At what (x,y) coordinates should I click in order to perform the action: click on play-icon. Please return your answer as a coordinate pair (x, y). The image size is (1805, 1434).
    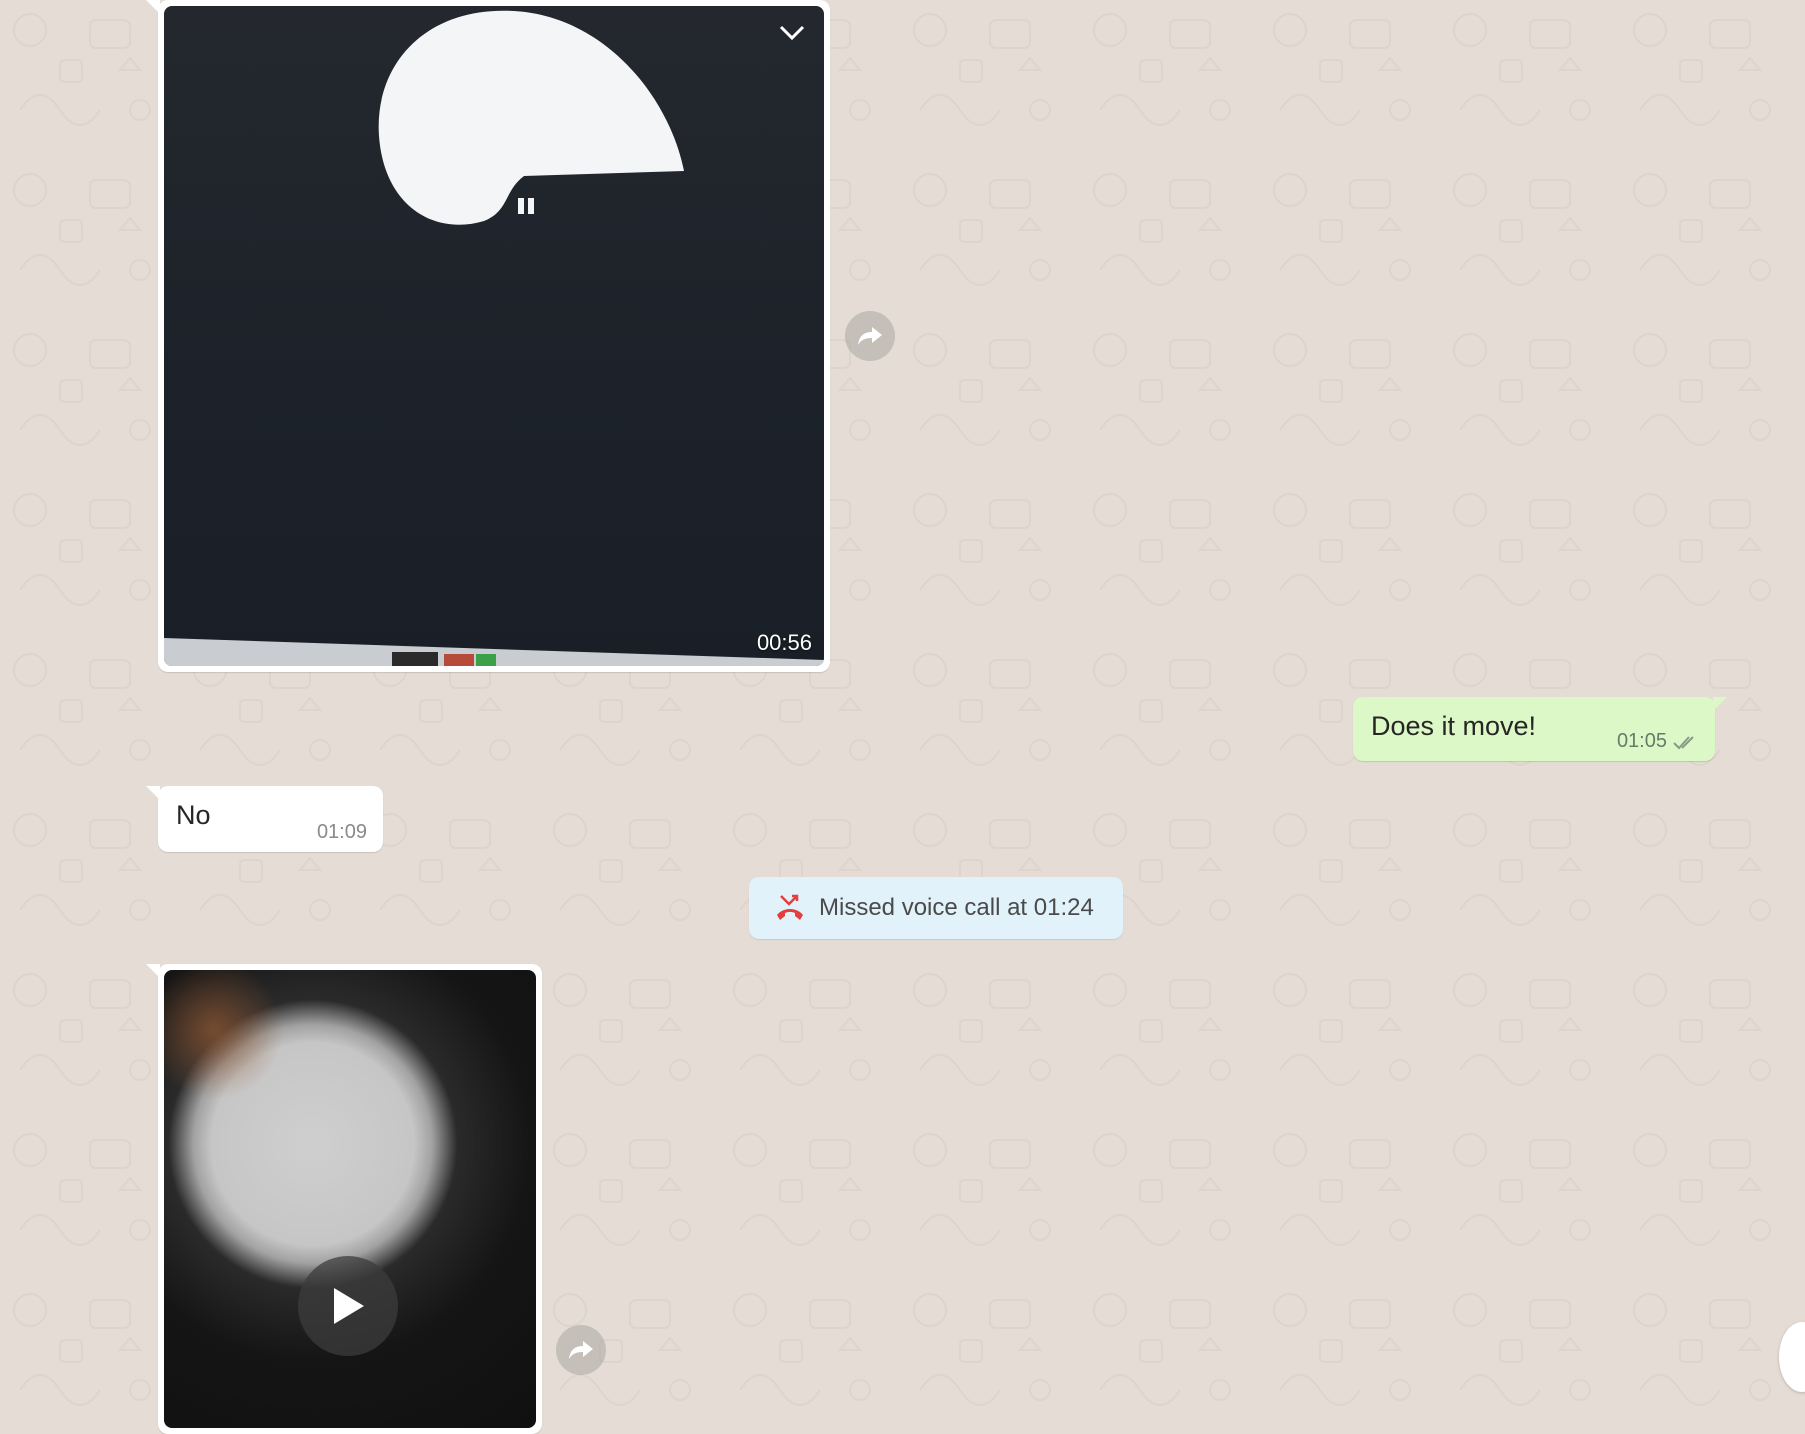
    Looking at the image, I should click on (349, 1306).